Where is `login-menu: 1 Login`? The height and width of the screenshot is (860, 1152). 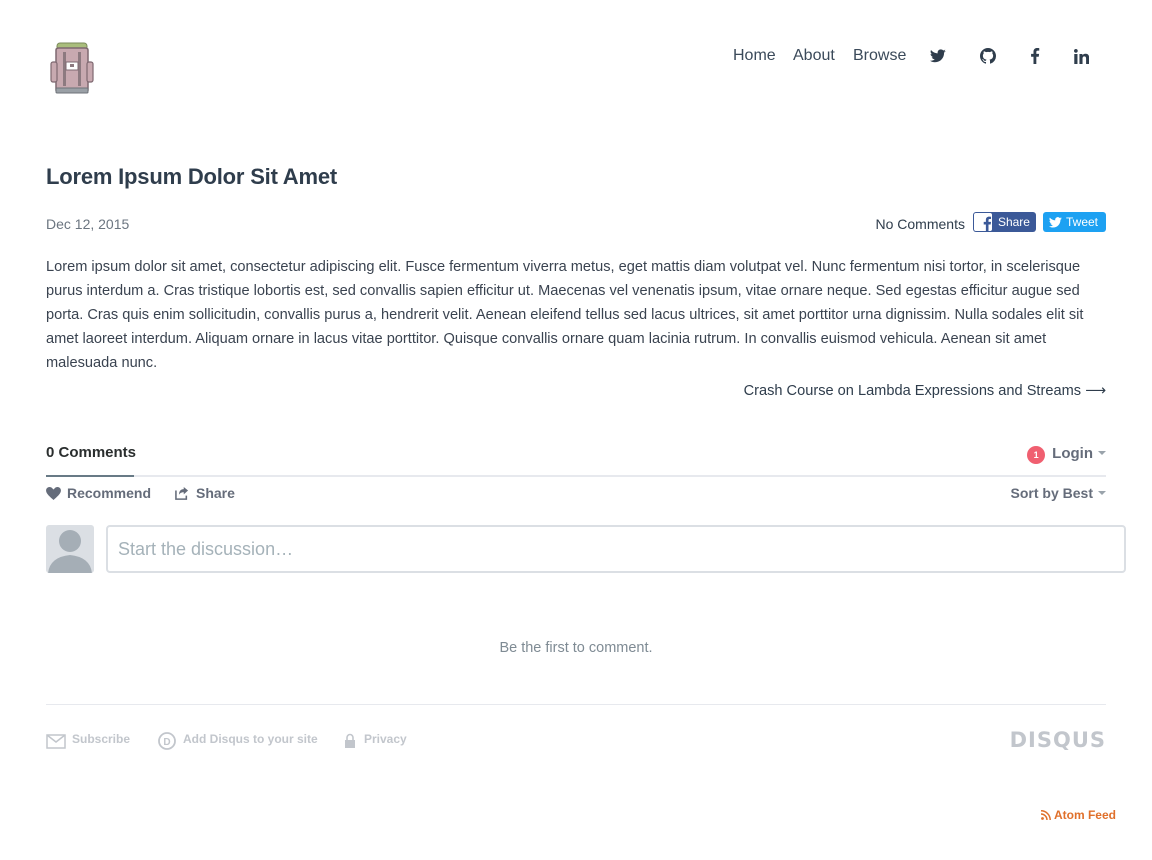 login-menu: 1 Login is located at coordinates (1066, 454).